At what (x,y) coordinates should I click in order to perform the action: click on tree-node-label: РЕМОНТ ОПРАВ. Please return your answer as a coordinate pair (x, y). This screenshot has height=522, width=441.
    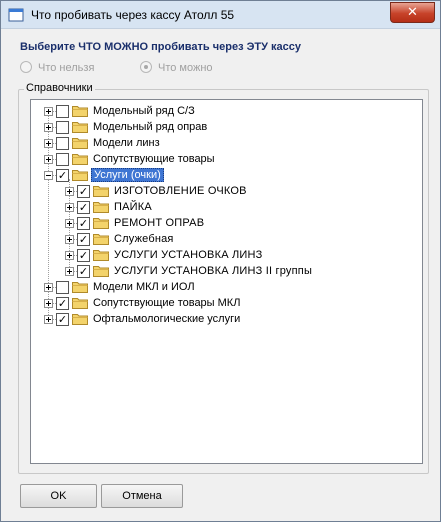
    Looking at the image, I should click on (159, 223).